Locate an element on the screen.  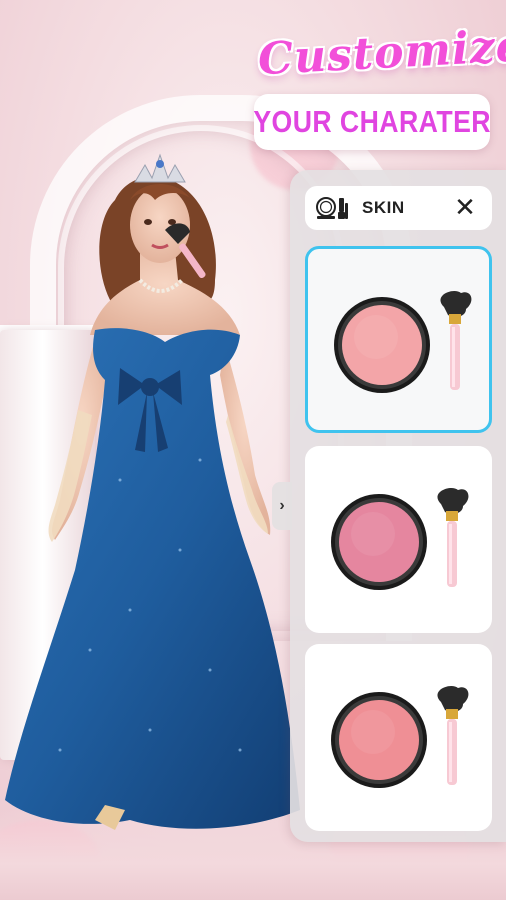
title-subtitle: YOUR CHARATER is located at coordinates (372, 121).